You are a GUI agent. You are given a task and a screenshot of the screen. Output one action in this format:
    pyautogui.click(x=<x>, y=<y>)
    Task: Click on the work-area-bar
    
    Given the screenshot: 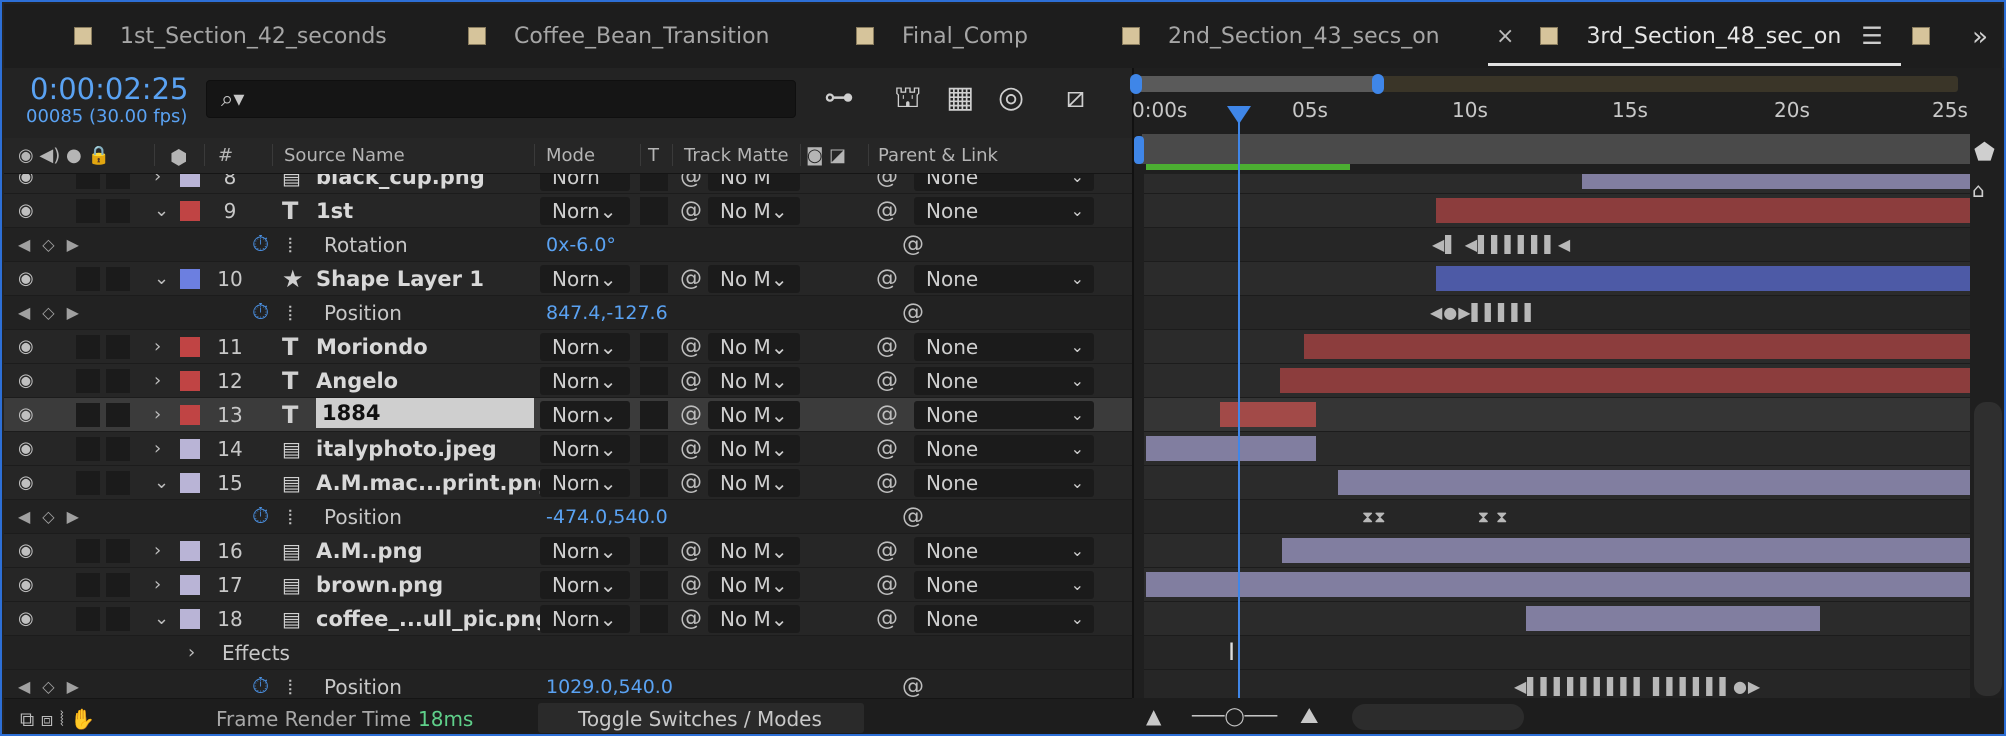 What is the action you would take?
    pyautogui.click(x=1556, y=149)
    